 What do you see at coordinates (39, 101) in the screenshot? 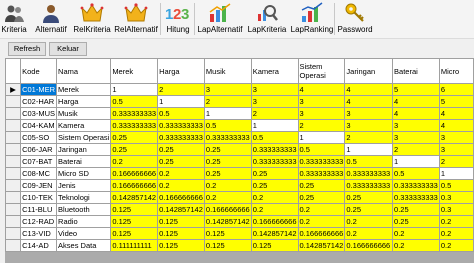
I see `cell-code: C02-HAR` at bounding box center [39, 101].